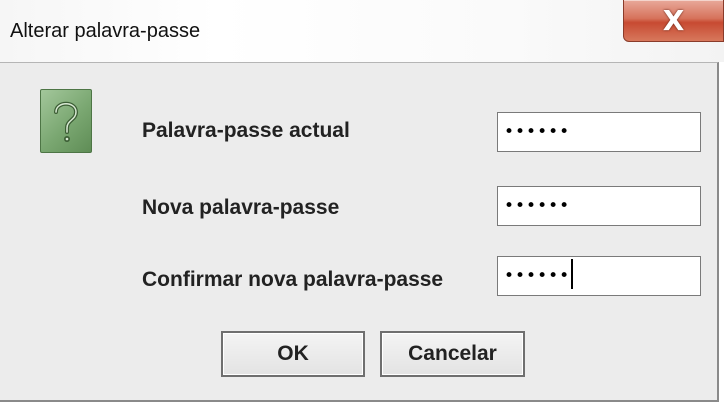 The height and width of the screenshot is (406, 724). What do you see at coordinates (537, 206) in the screenshot?
I see `new-password-value: ••••••` at bounding box center [537, 206].